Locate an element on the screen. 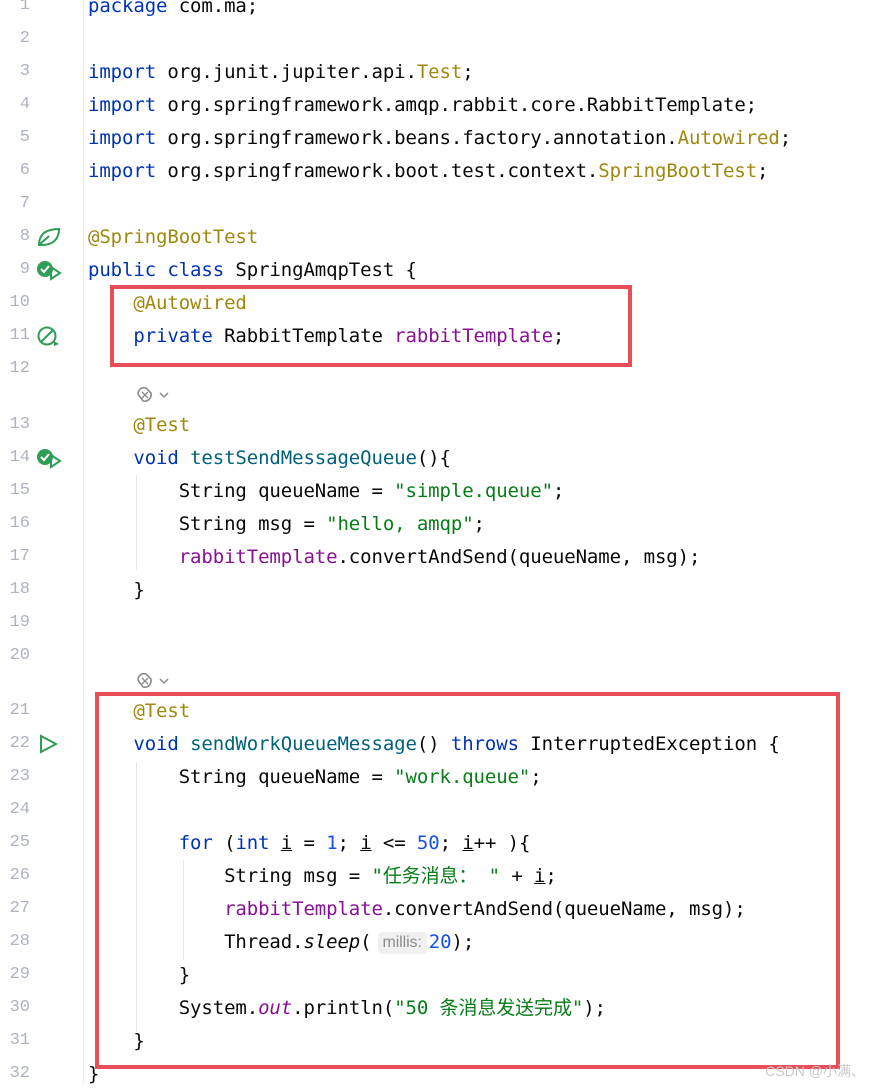 This screenshot has height=1090, width=875. line-number: 23 is located at coordinates (19, 776).